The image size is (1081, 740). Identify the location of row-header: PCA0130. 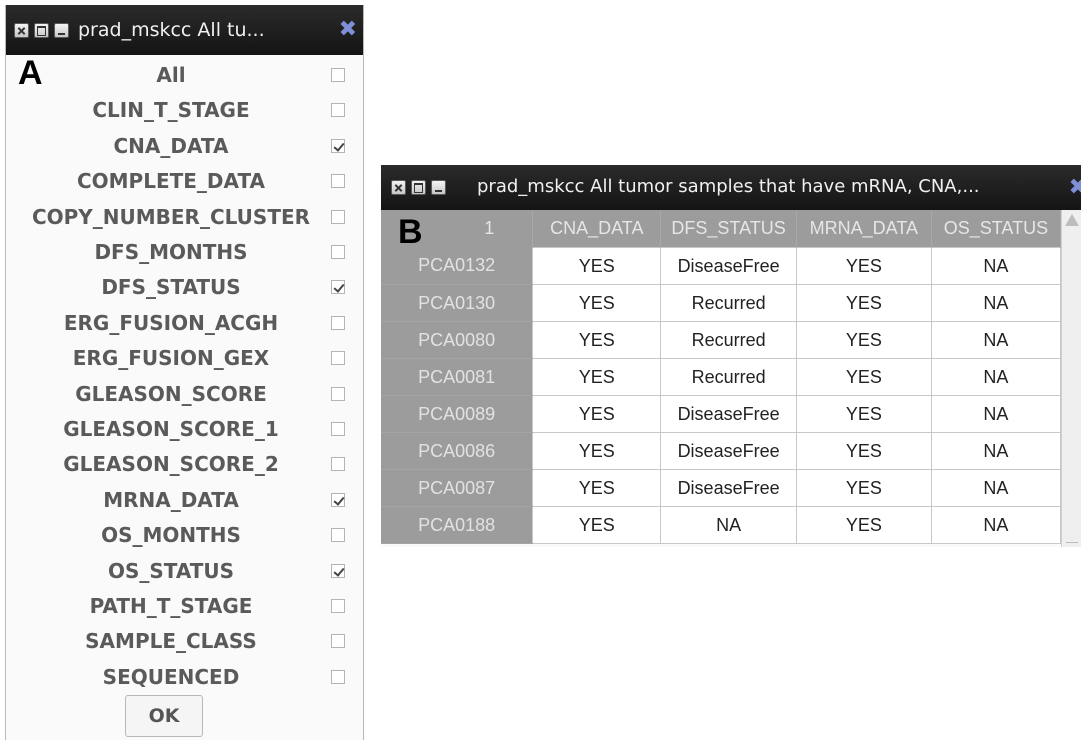
(457, 303).